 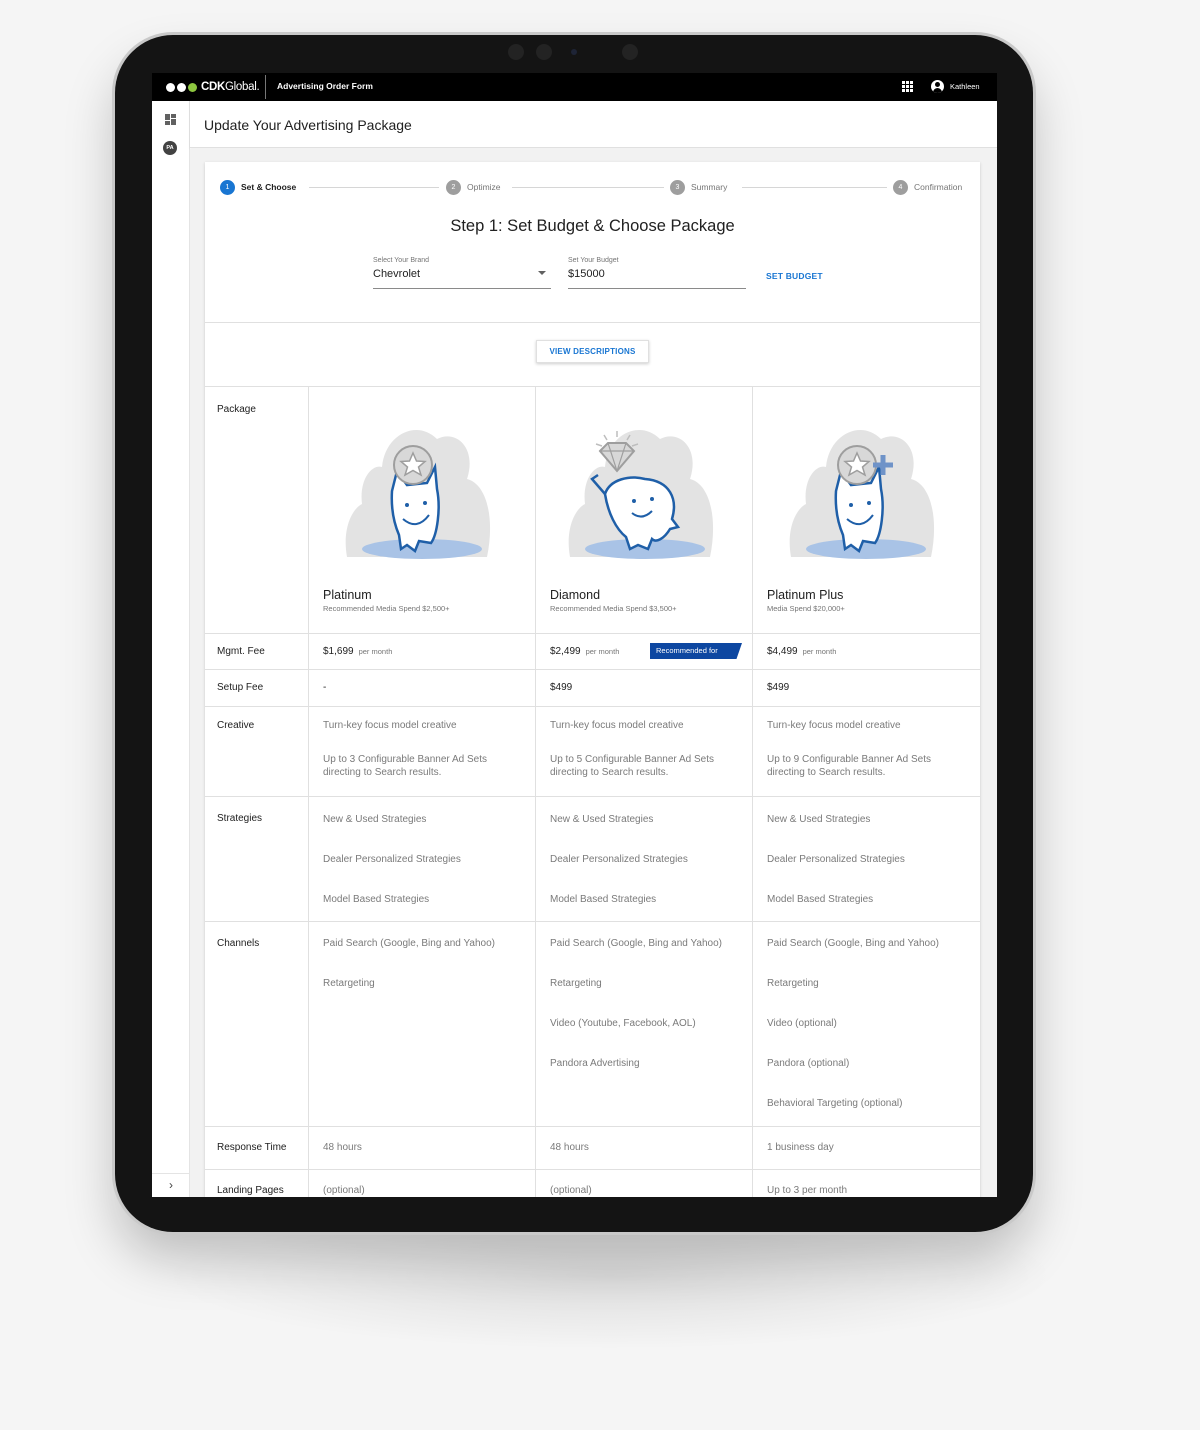 What do you see at coordinates (585, 651) in the screenshot?
I see `mgmt-fee-value: $2,499 per month` at bounding box center [585, 651].